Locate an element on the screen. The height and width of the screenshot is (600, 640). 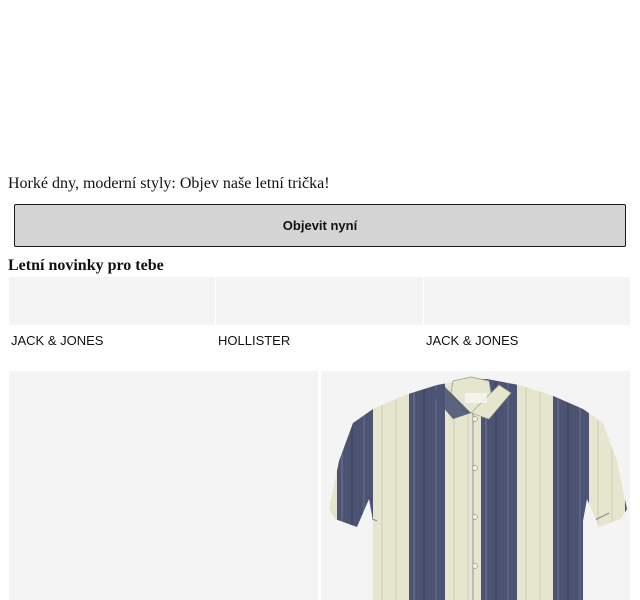
brand-card-jack-jones-1: JACK & JONES is located at coordinates (112, 316).